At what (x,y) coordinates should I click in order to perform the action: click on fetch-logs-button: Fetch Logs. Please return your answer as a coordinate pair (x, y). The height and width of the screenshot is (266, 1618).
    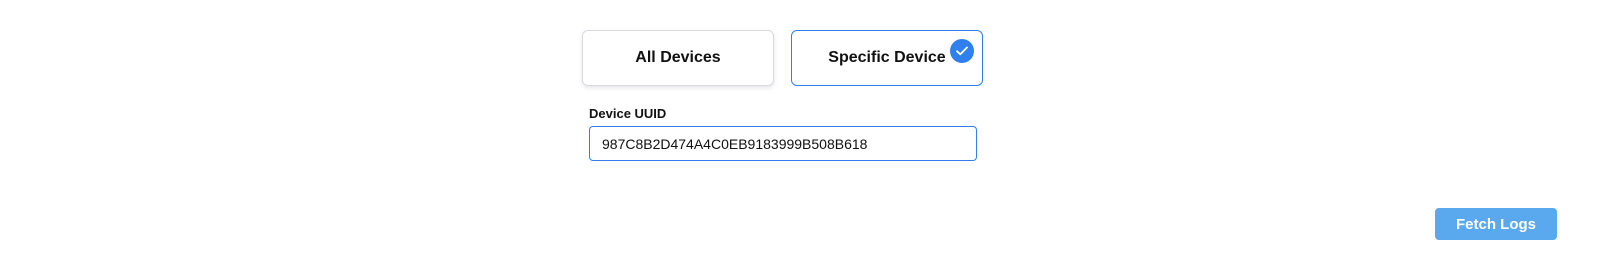
    Looking at the image, I should click on (1496, 224).